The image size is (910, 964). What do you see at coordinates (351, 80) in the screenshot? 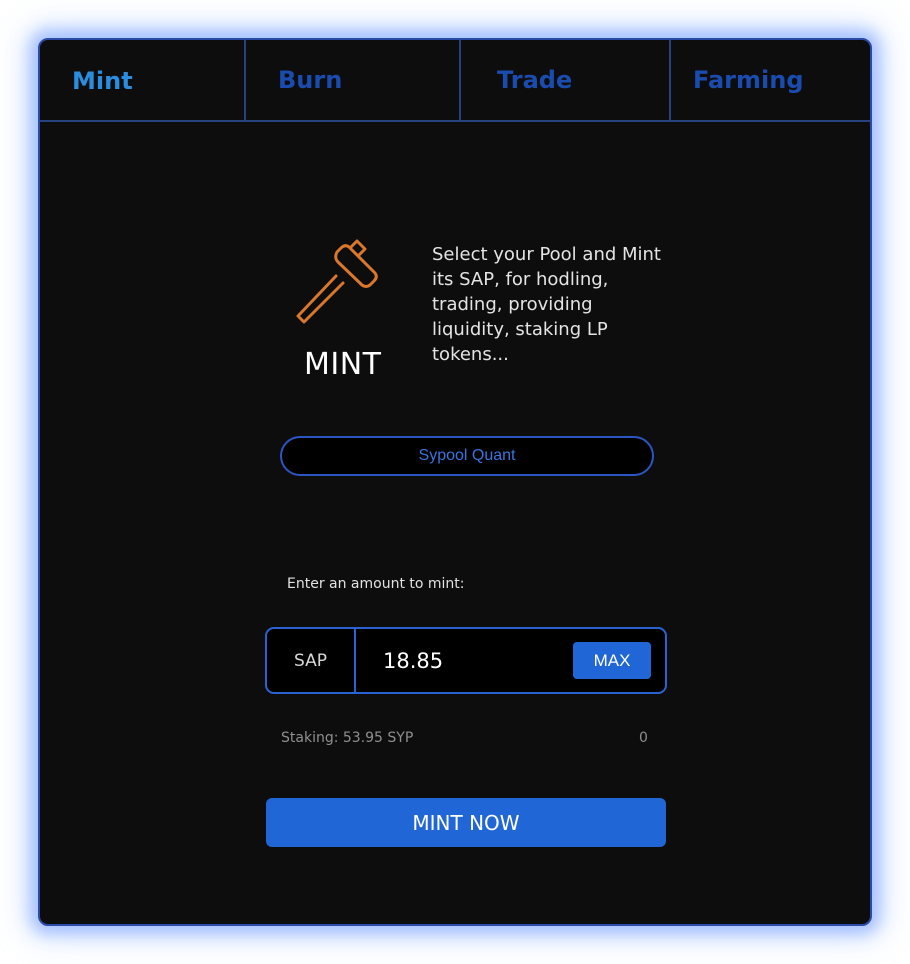
I see `tab-burn: Burn` at bounding box center [351, 80].